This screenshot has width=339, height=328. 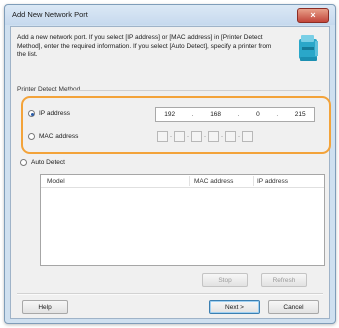 I want to click on mac-address-field: - - - - -, so click(x=205, y=136).